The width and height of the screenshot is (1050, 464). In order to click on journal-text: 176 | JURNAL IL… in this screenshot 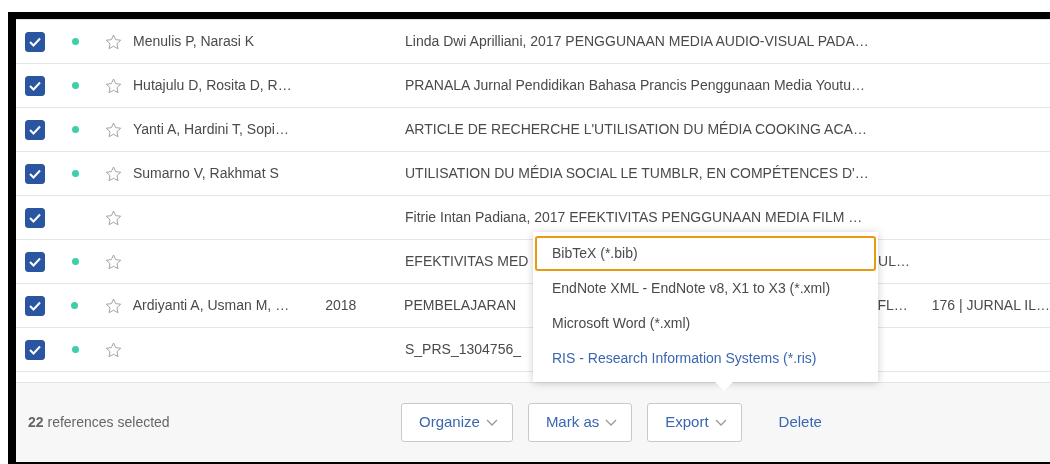, I will do `click(990, 305)`.